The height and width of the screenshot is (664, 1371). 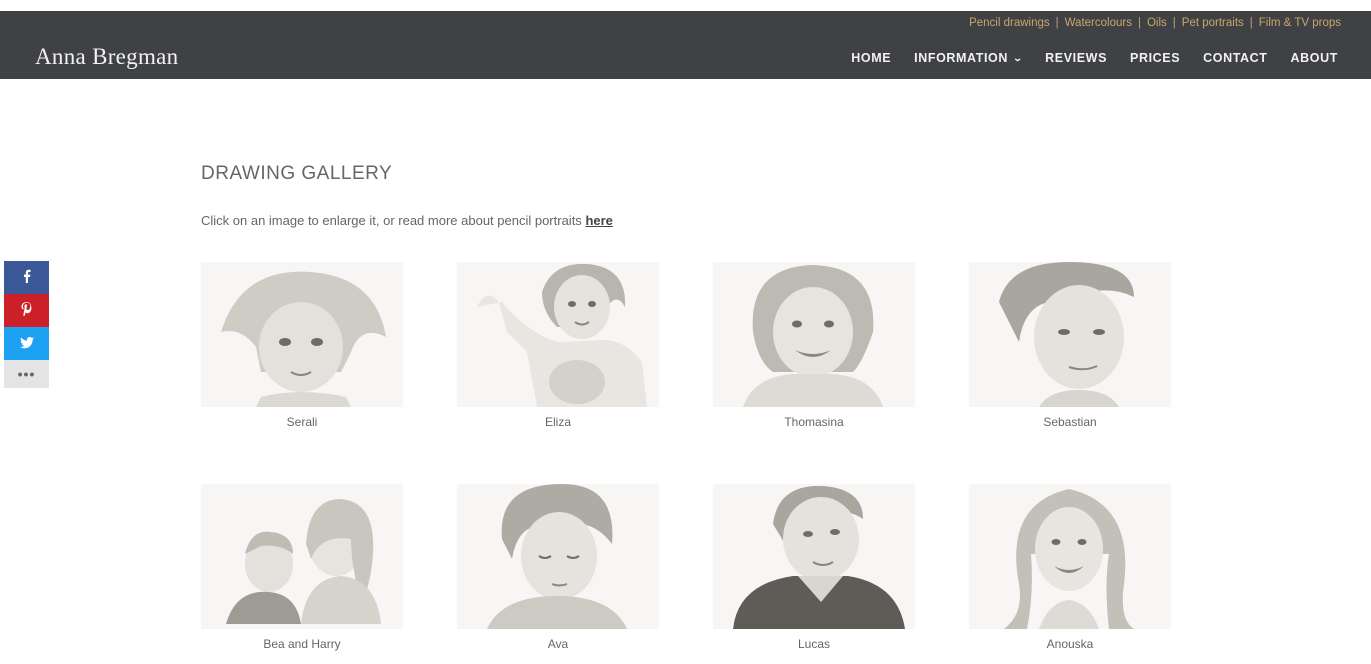 What do you see at coordinates (1314, 58) in the screenshot?
I see `nav-about: ABOUT` at bounding box center [1314, 58].